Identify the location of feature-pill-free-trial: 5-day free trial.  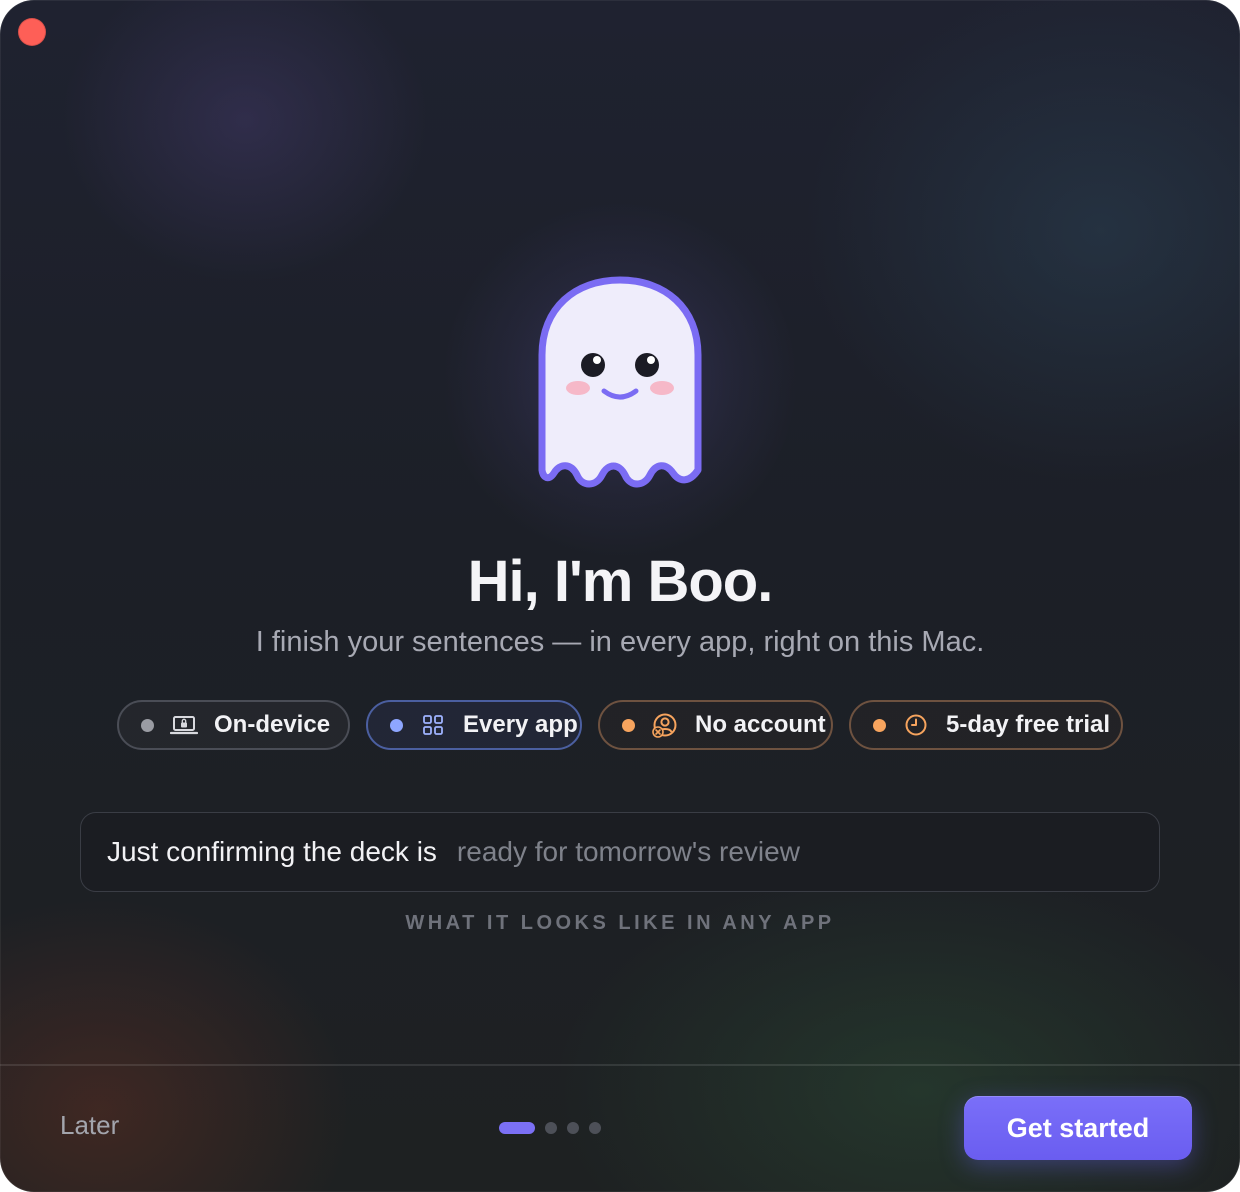
(986, 725).